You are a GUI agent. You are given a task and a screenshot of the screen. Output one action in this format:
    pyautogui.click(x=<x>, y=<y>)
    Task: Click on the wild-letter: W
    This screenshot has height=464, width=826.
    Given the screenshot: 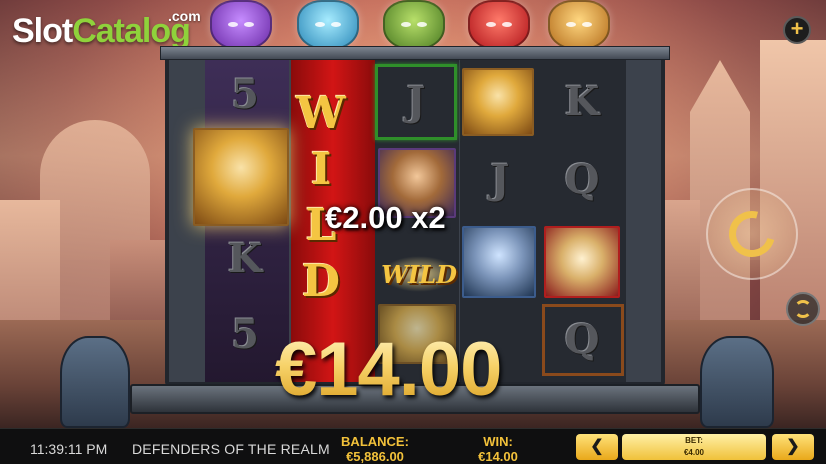 What is the action you would take?
    pyautogui.click(x=321, y=113)
    